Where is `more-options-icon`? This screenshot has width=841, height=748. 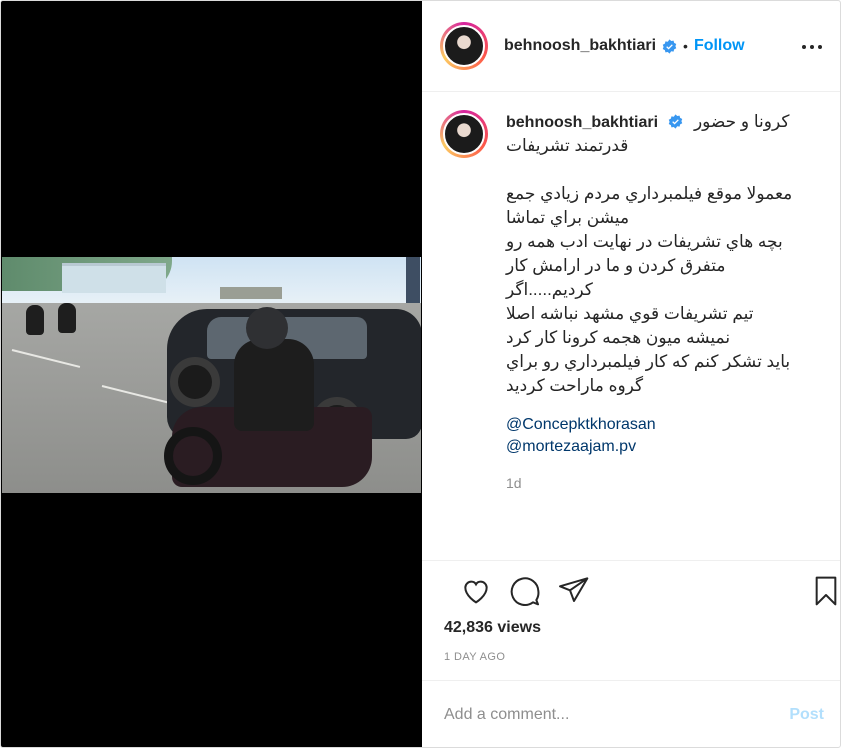
more-options-icon is located at coordinates (812, 47).